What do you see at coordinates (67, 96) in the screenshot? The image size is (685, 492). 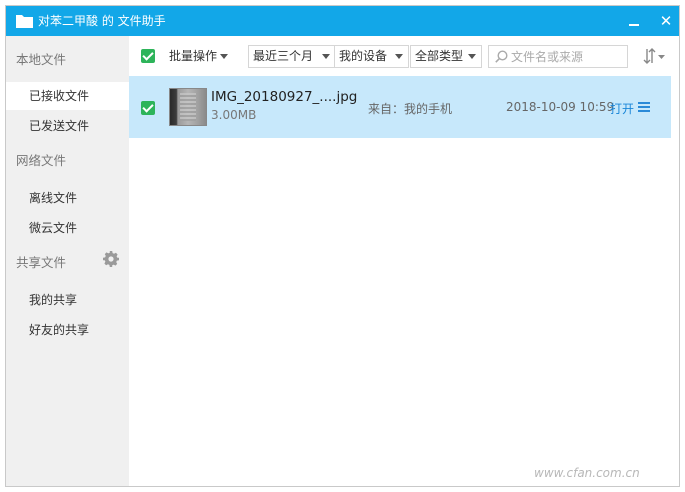 I see `sidebar-item-received: 已接收文件` at bounding box center [67, 96].